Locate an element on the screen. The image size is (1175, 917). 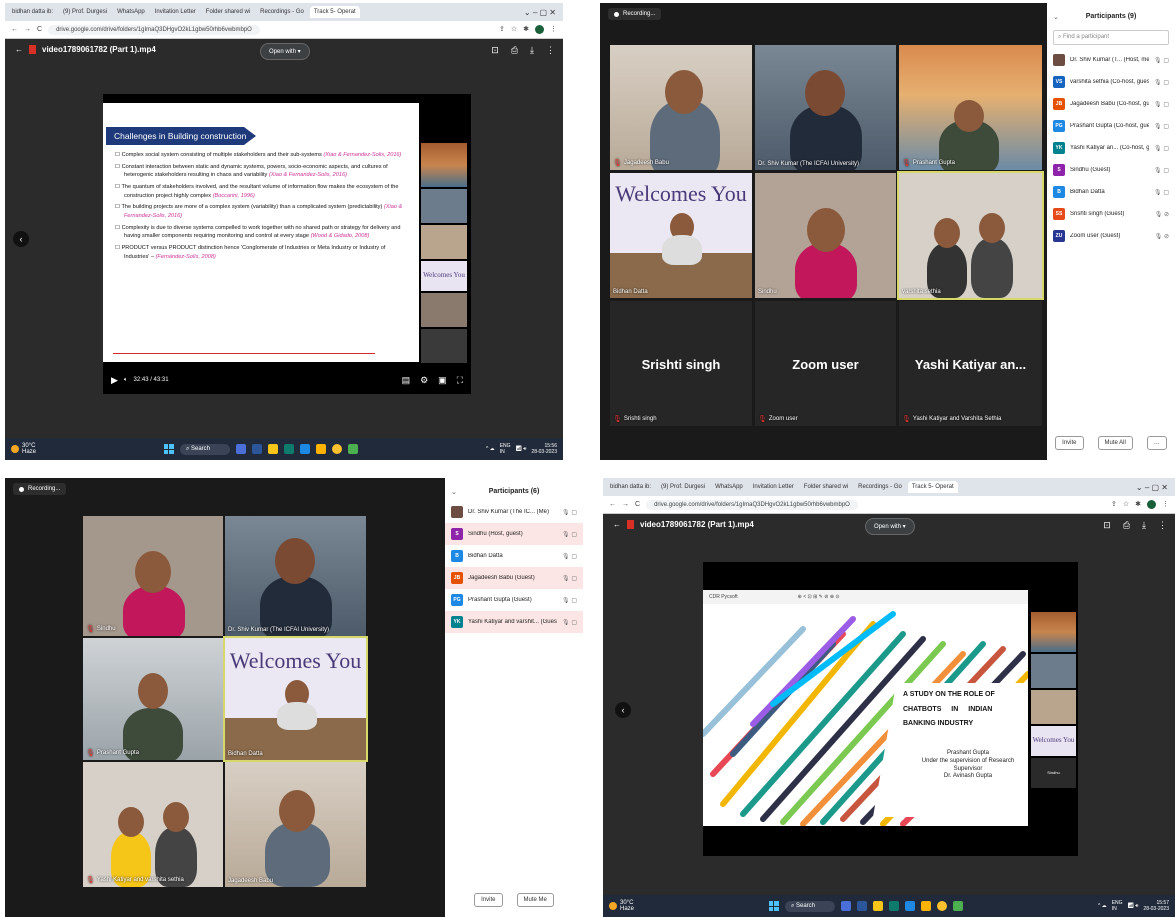
participant-row: Dr. Shiv Kumar (The IC... (Me) 🎙 ▢ is located at coordinates (514, 512).